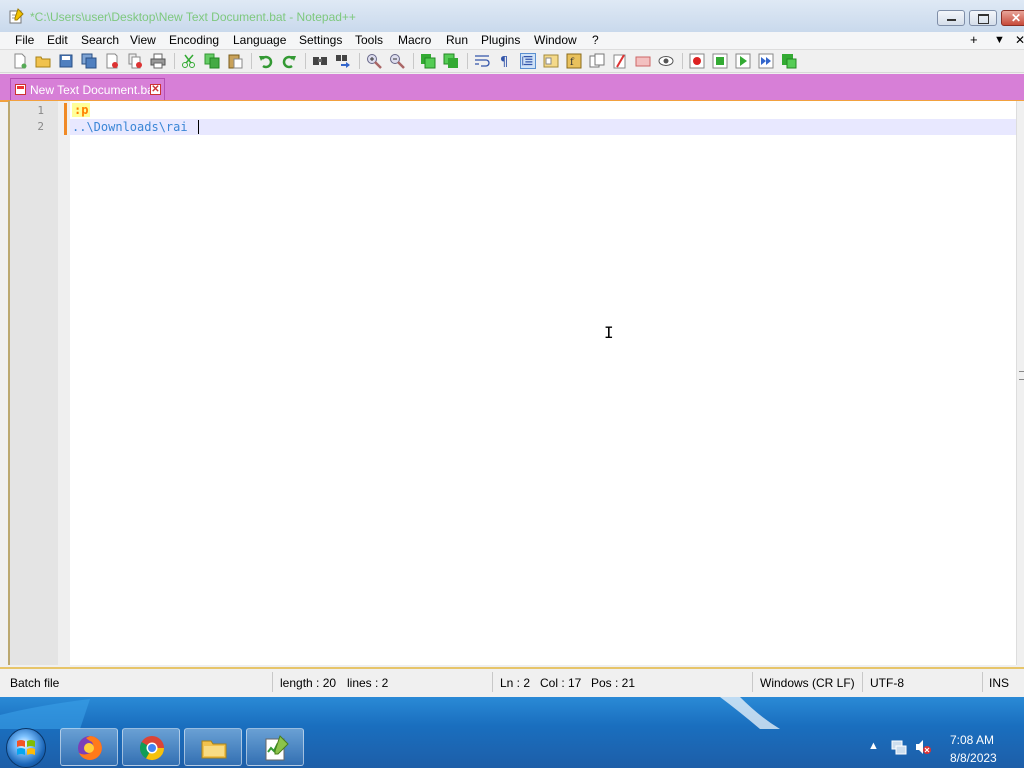  What do you see at coordinates (620, 61) in the screenshot?
I see `document-list-icon` at bounding box center [620, 61].